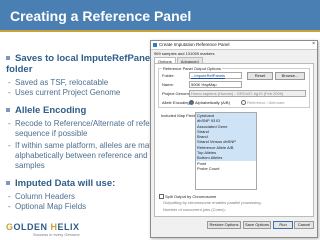 The width and height of the screenshot is (320, 240). I want to click on dialog-titlebar: Create Imputation Reference Panel ×, so click(234, 45).